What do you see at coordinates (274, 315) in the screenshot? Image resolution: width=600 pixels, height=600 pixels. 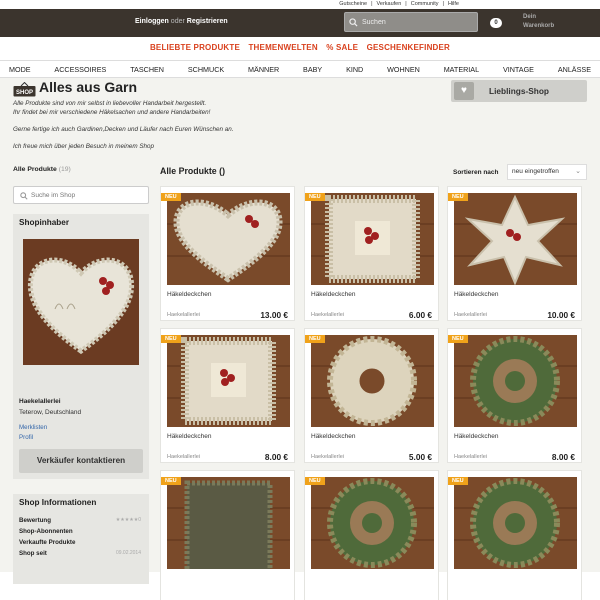 I see `product-price: 13.00 €` at bounding box center [274, 315].